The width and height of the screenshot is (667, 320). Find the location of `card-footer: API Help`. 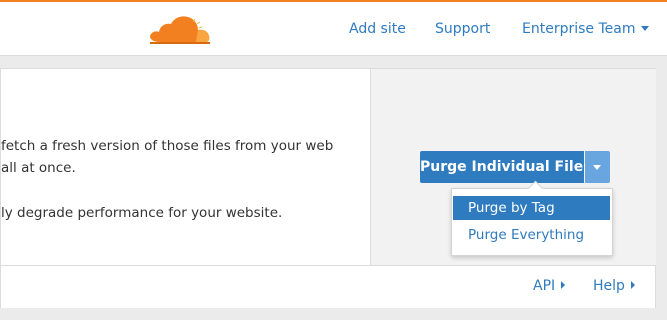

card-footer: API Help is located at coordinates (328, 286).